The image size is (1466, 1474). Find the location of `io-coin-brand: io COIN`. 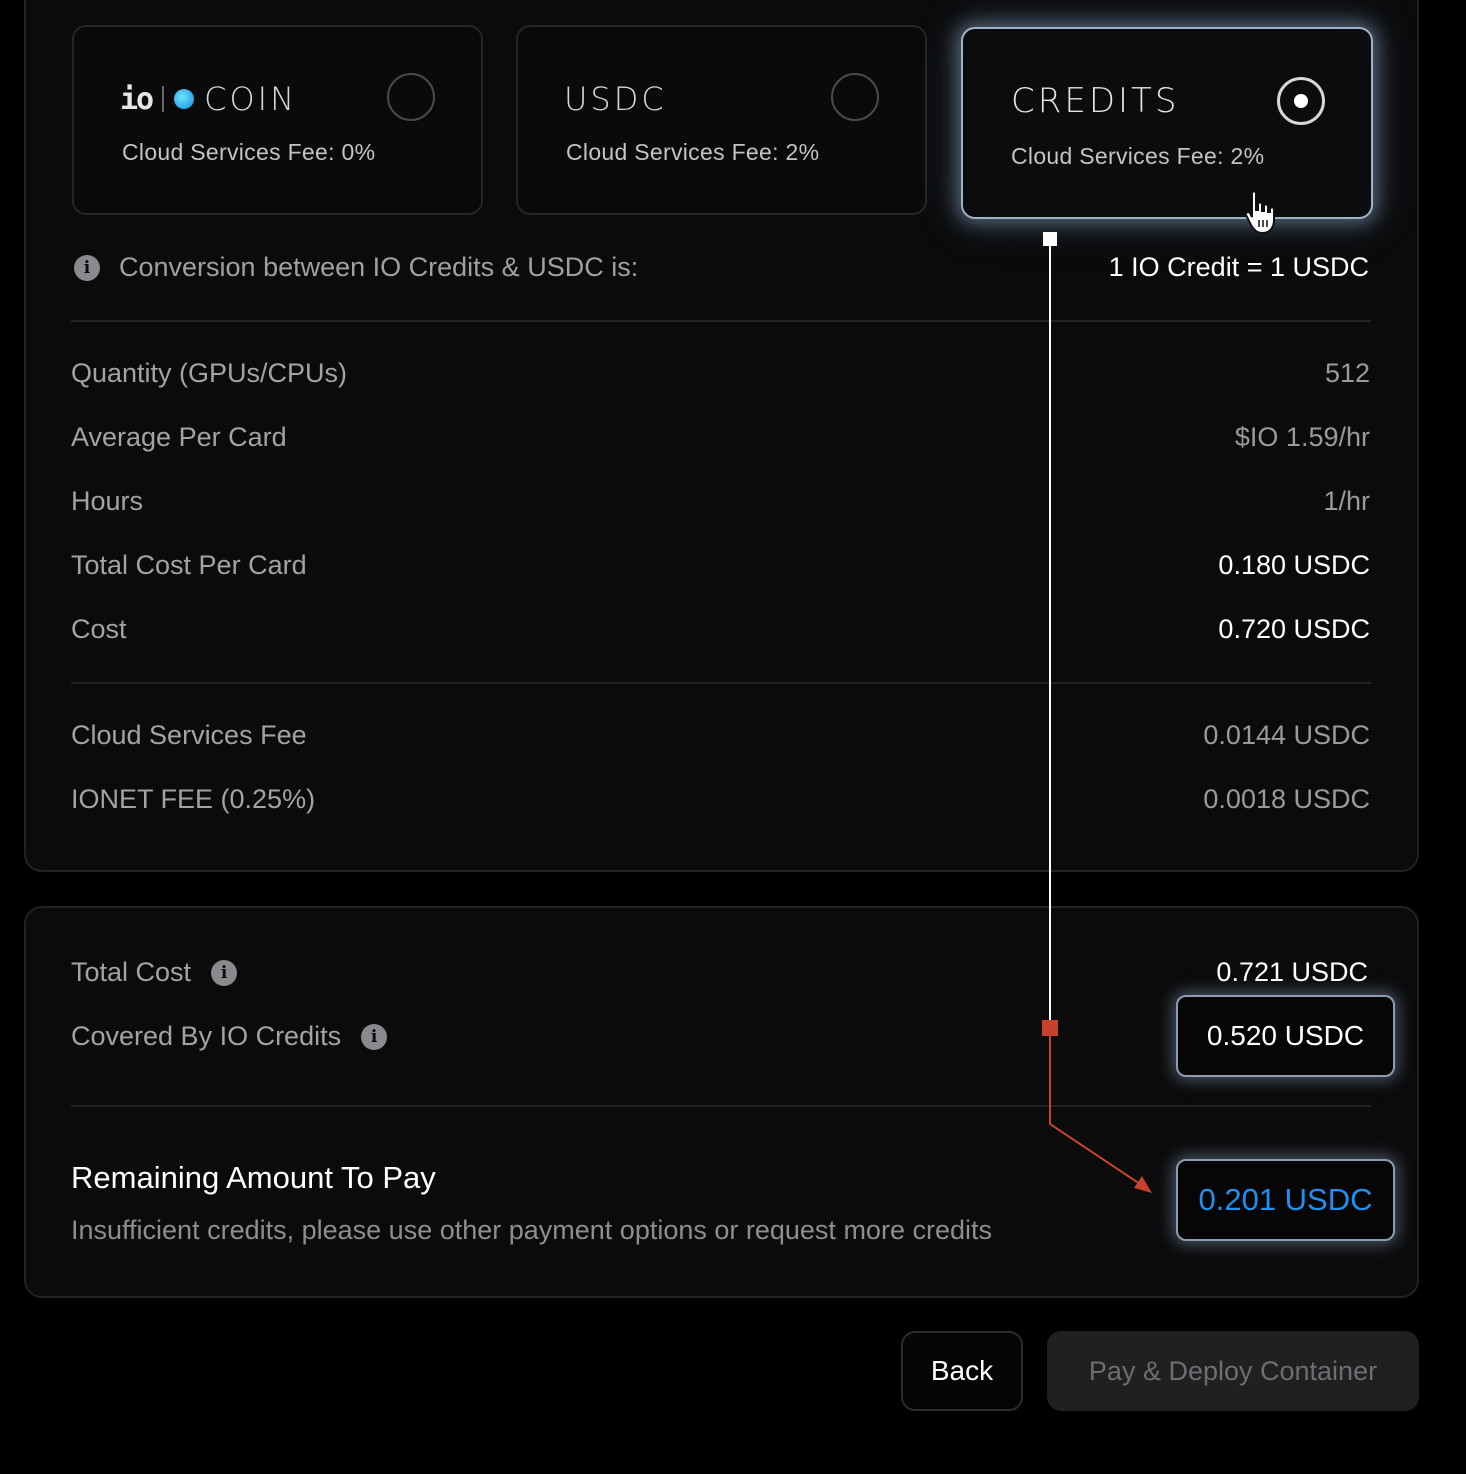

io-coin-brand: io COIN is located at coordinates (208, 99).